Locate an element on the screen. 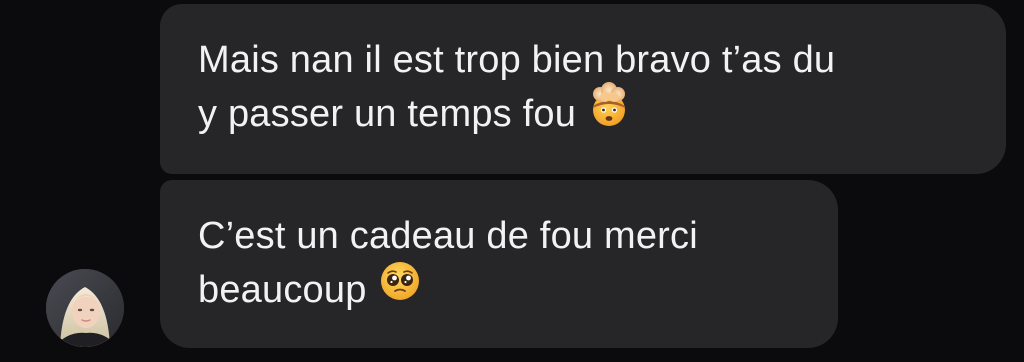 The image size is (1024, 362). avatar-photo-icon is located at coordinates (85, 308).